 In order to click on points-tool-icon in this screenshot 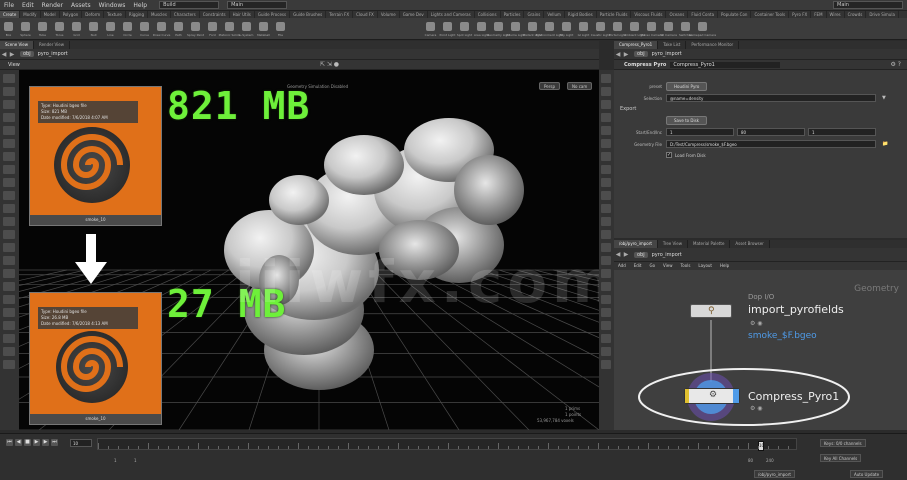, I will do `click(9, 221)`.